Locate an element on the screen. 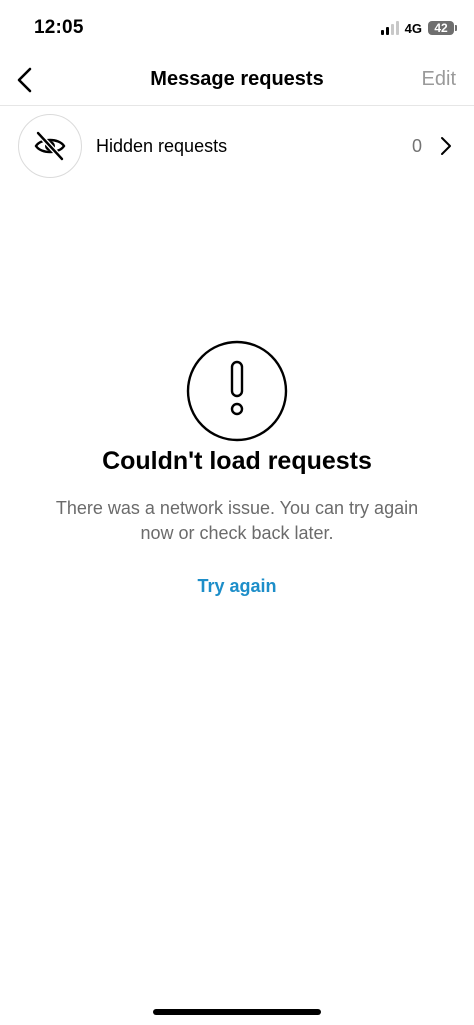  status-indicators: 4G 42 is located at coordinates (418, 28).